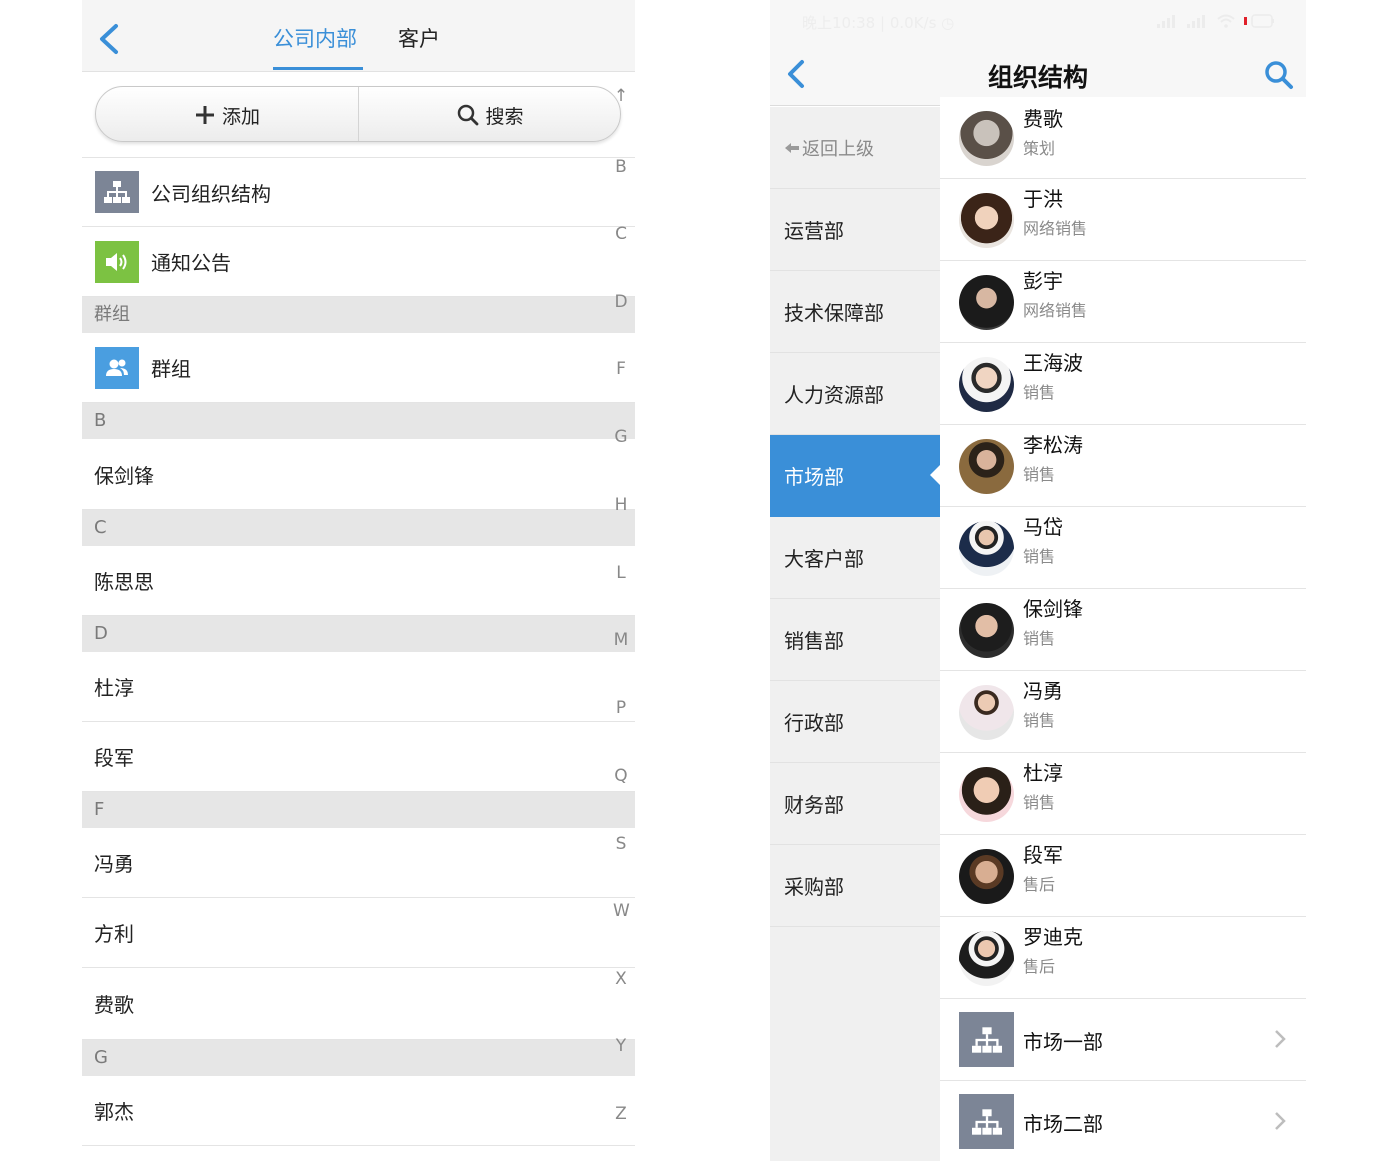 This screenshot has height=1161, width=1400. I want to click on sidebar-item-sales: 销售部, so click(855, 640).